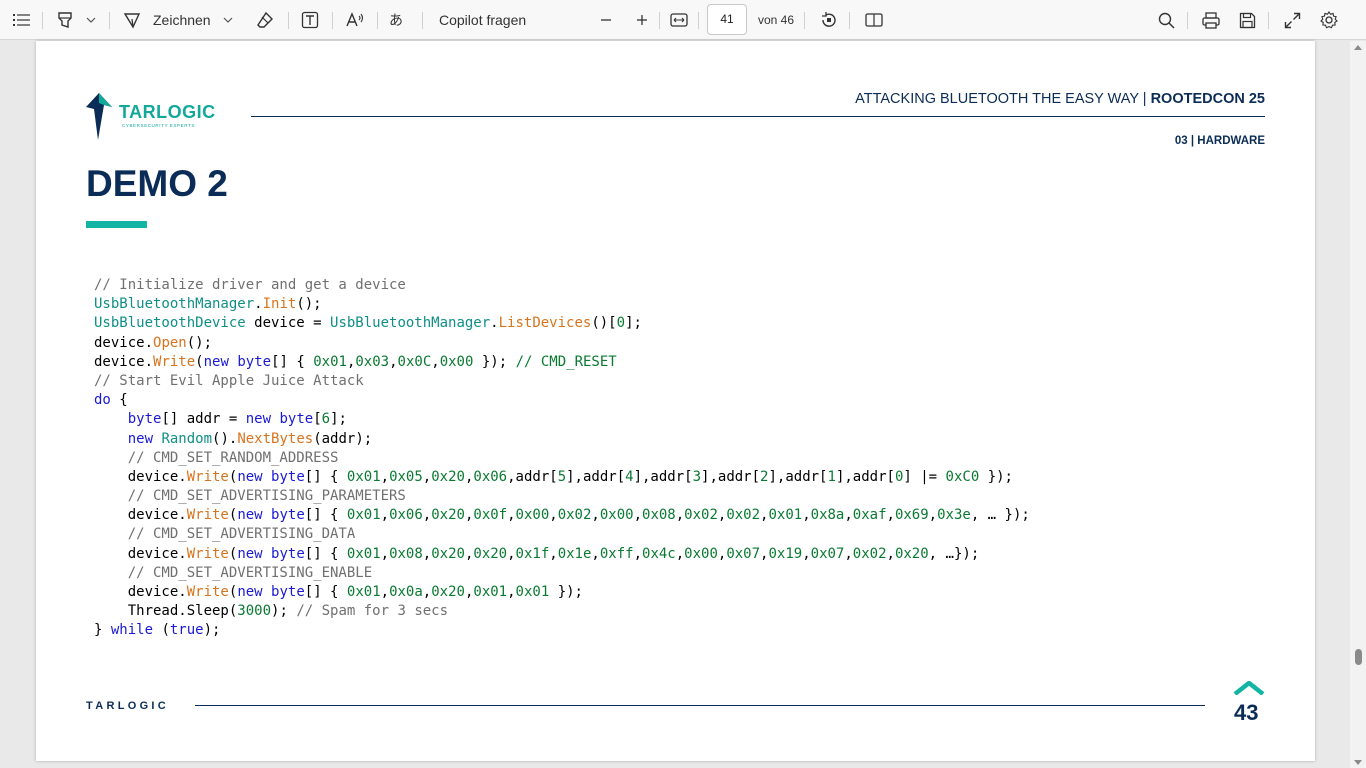  Describe the element at coordinates (758, 116) in the screenshot. I see `header-rule` at that location.